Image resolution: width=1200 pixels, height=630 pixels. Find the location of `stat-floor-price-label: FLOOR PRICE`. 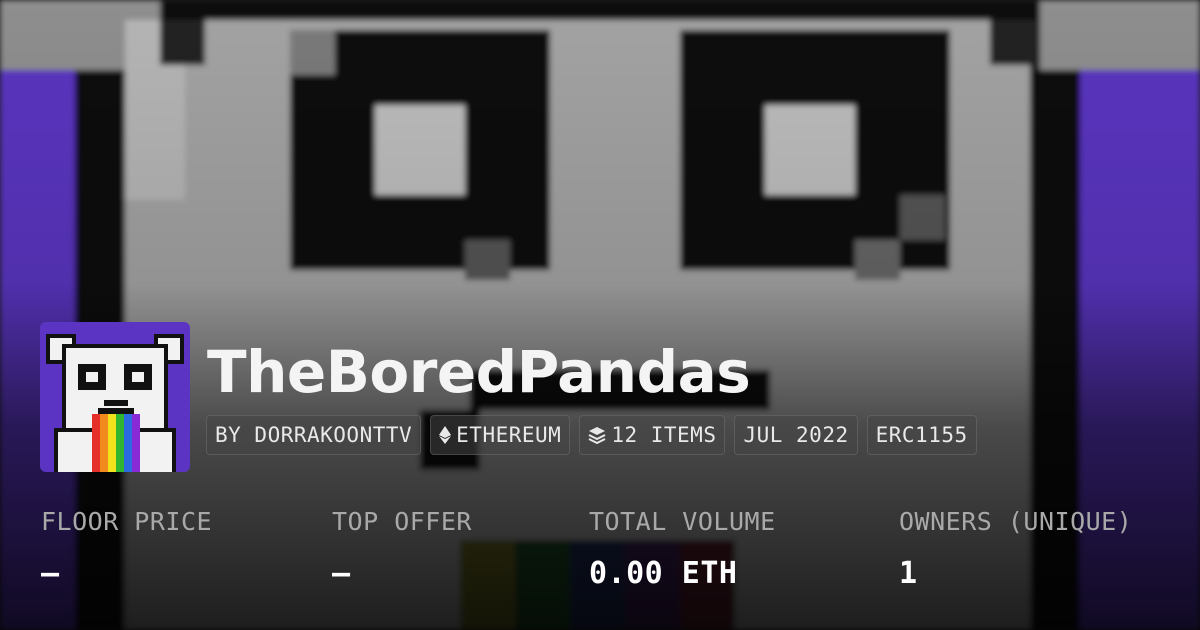

stat-floor-price-label: FLOOR PRICE is located at coordinates (127, 521).